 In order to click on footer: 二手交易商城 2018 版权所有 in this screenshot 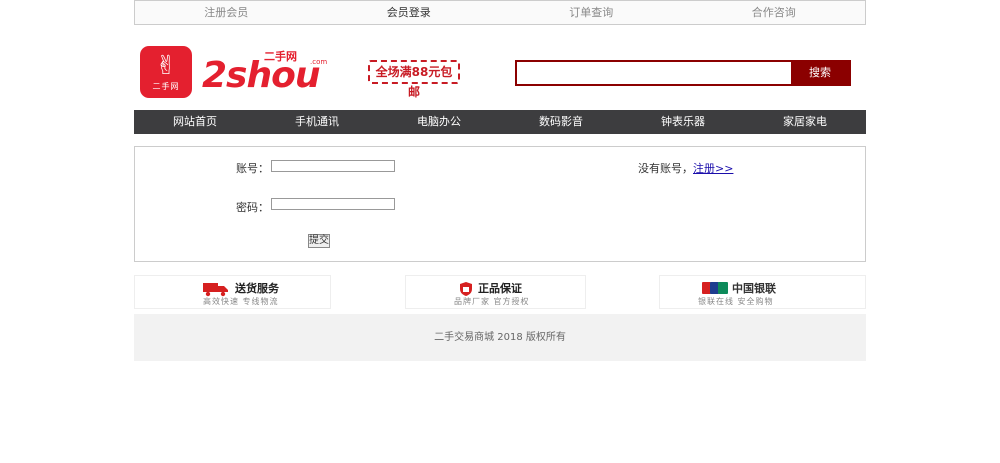, I will do `click(500, 337)`.